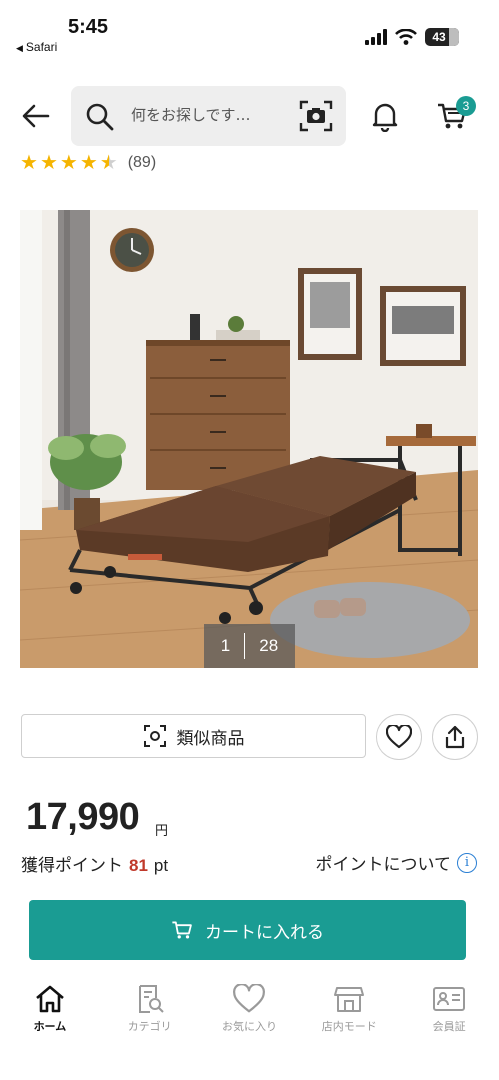 Image resolution: width=499 pixels, height=1080 pixels. I want to click on back-triangle-icon: ◀, so click(19, 48).